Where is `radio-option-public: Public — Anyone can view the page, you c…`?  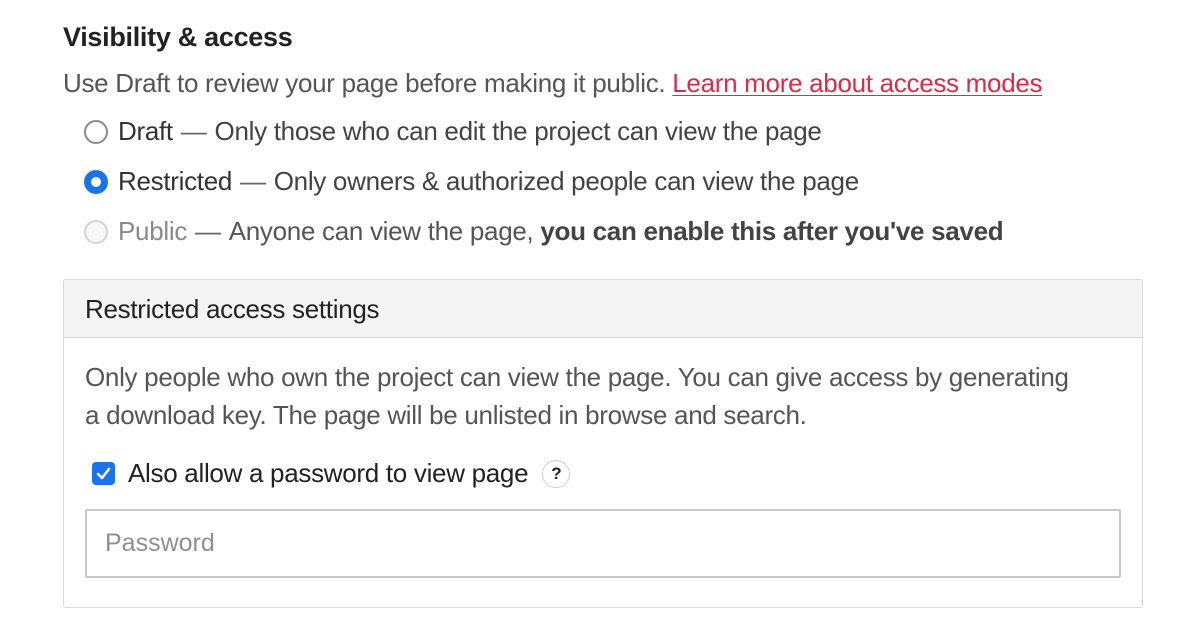
radio-option-public: Public — Anyone can view the page, you c… is located at coordinates (544, 231).